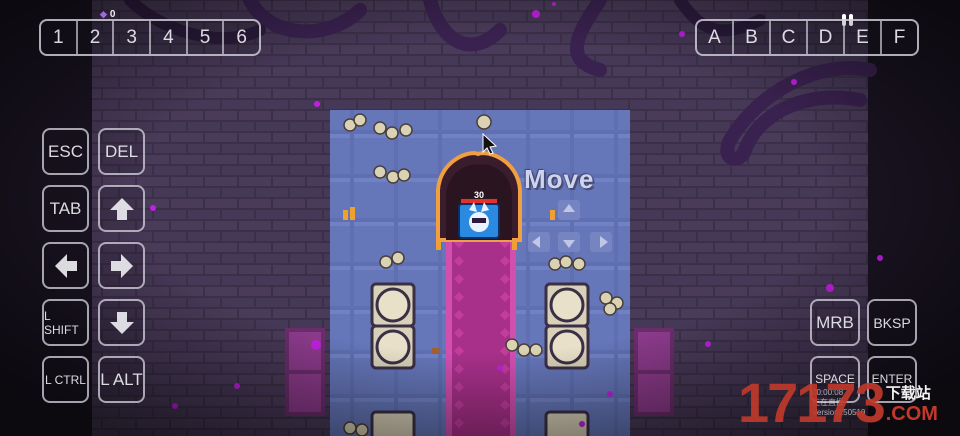 The width and height of the screenshot is (960, 436). What do you see at coordinates (96, 37) in the screenshot?
I see `key-2: 2` at bounding box center [96, 37].